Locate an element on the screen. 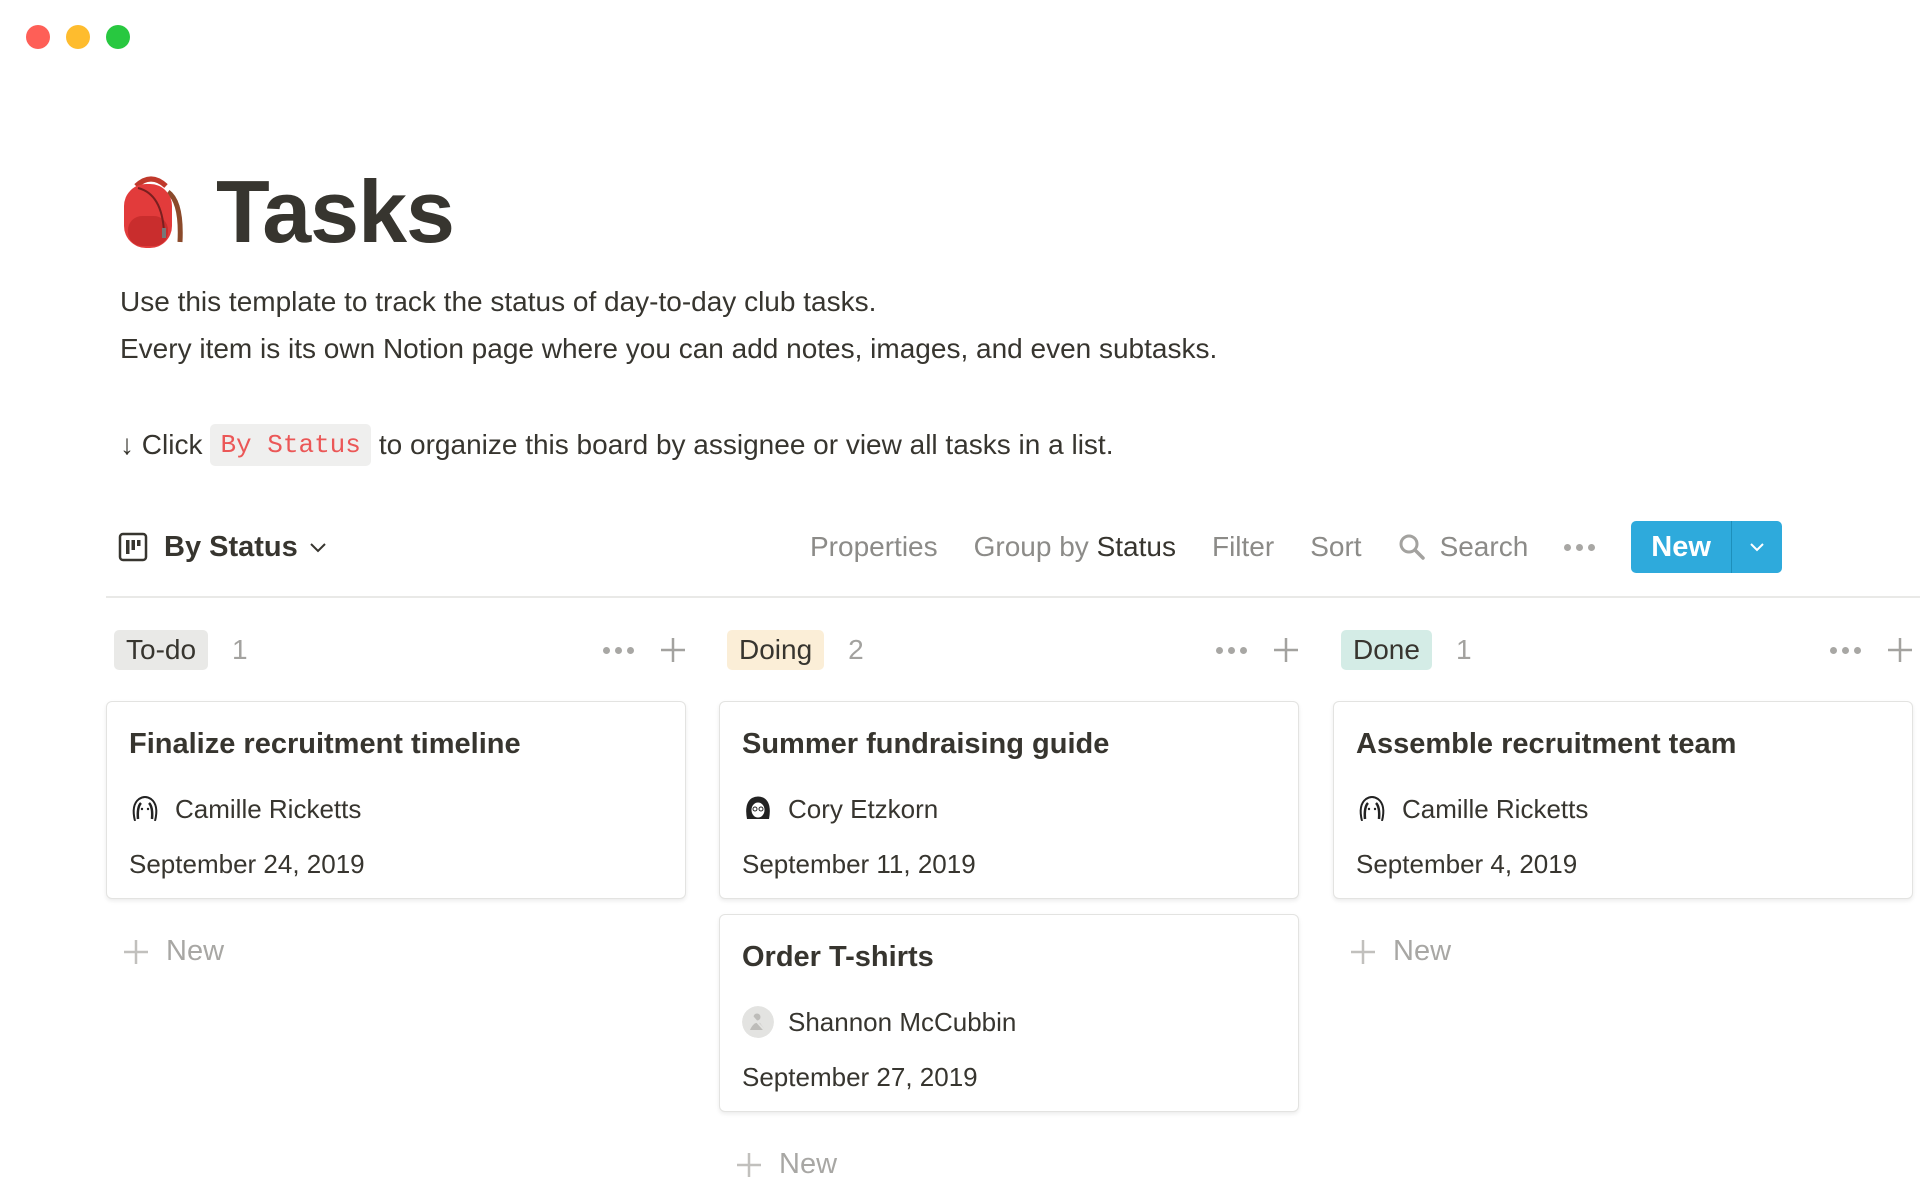 The image size is (1920, 1200). arrow-down-icon: ↓ is located at coordinates (127, 444).